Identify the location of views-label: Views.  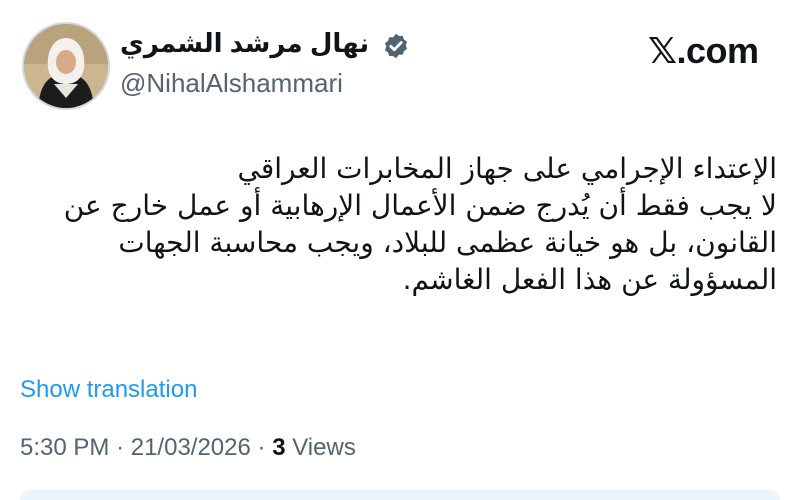
(324, 447).